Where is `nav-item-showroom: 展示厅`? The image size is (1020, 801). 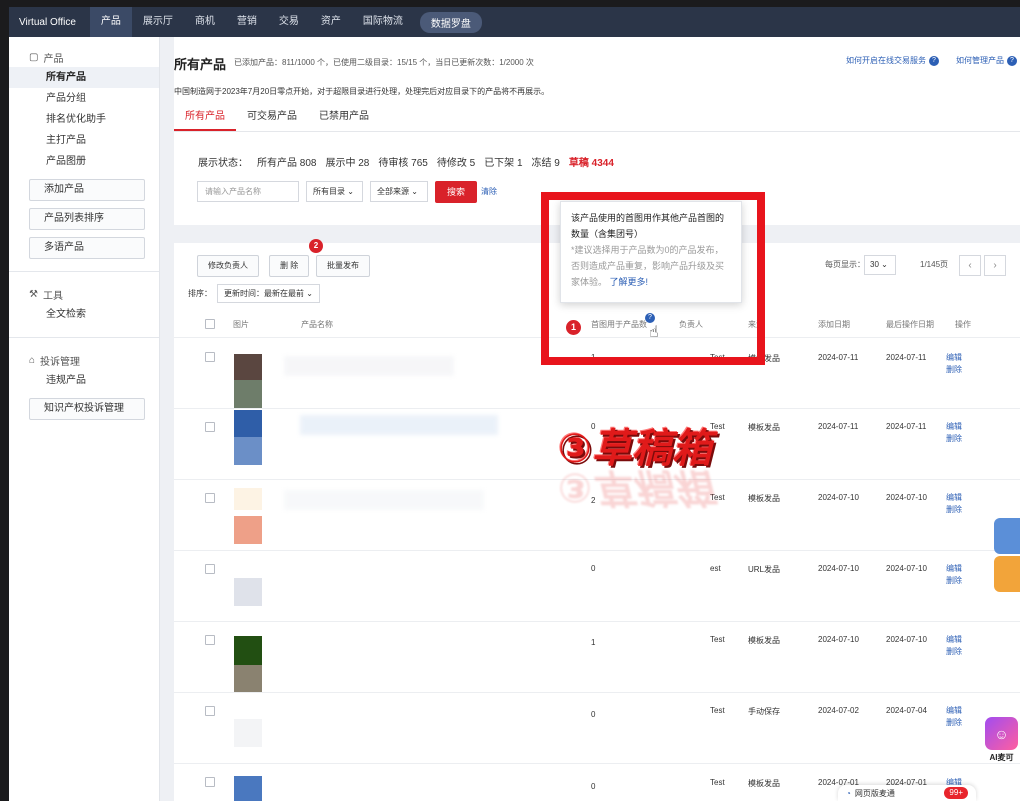
nav-item-showroom: 展示厅 is located at coordinates (158, 22).